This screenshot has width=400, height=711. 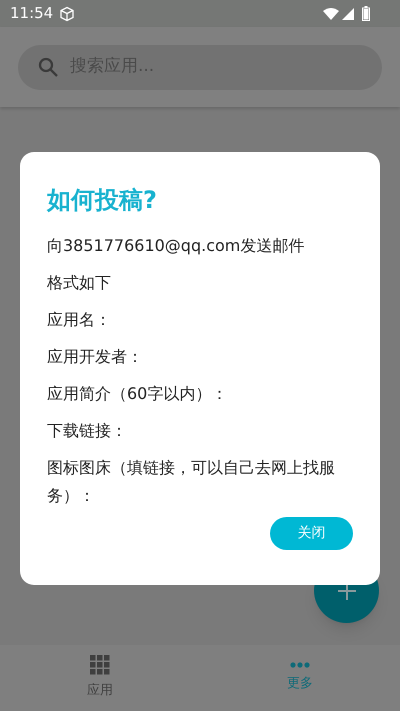 What do you see at coordinates (87, 431) in the screenshot?
I see `dialog-text: 下载链接：` at bounding box center [87, 431].